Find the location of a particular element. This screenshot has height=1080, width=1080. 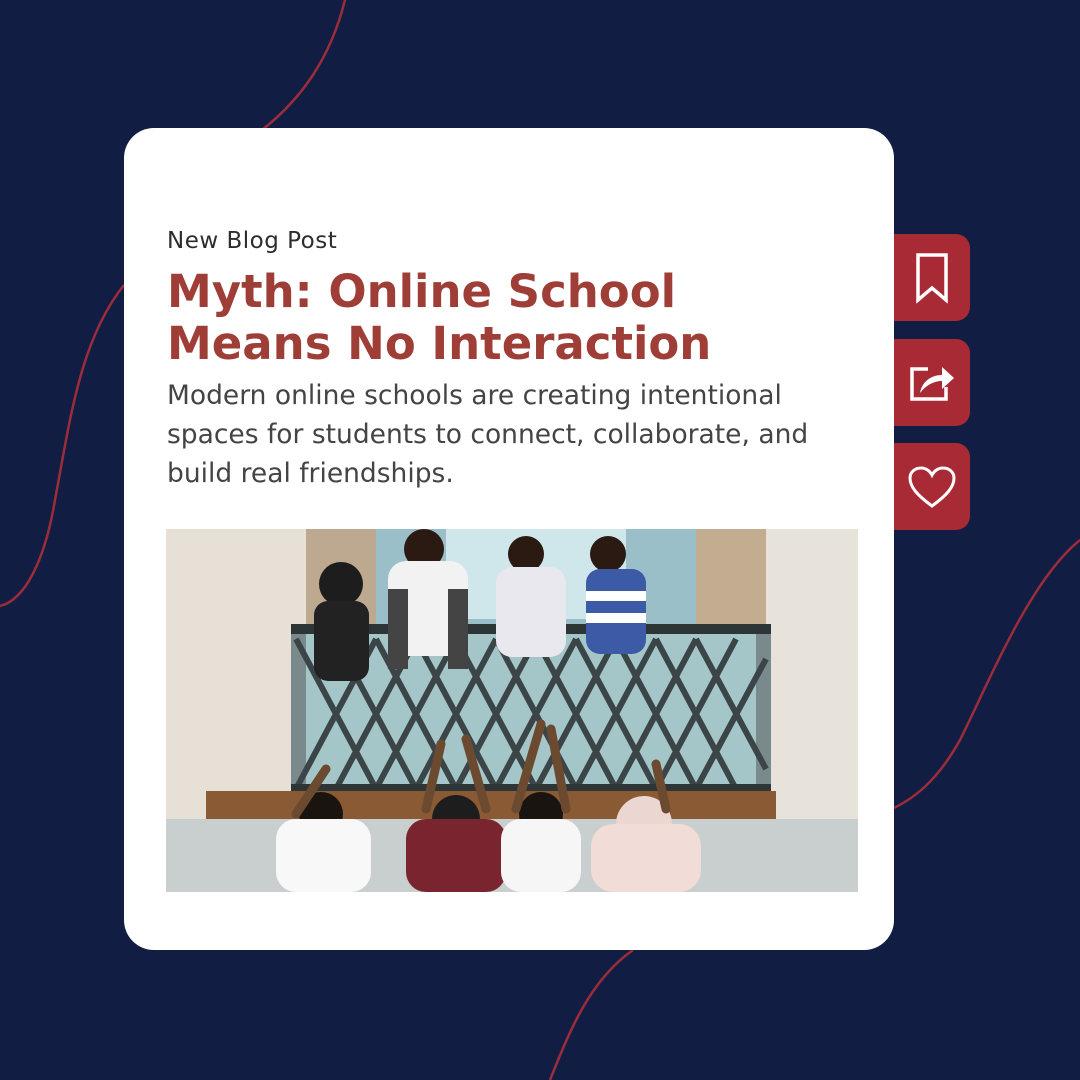

heart-icon is located at coordinates (932, 486).